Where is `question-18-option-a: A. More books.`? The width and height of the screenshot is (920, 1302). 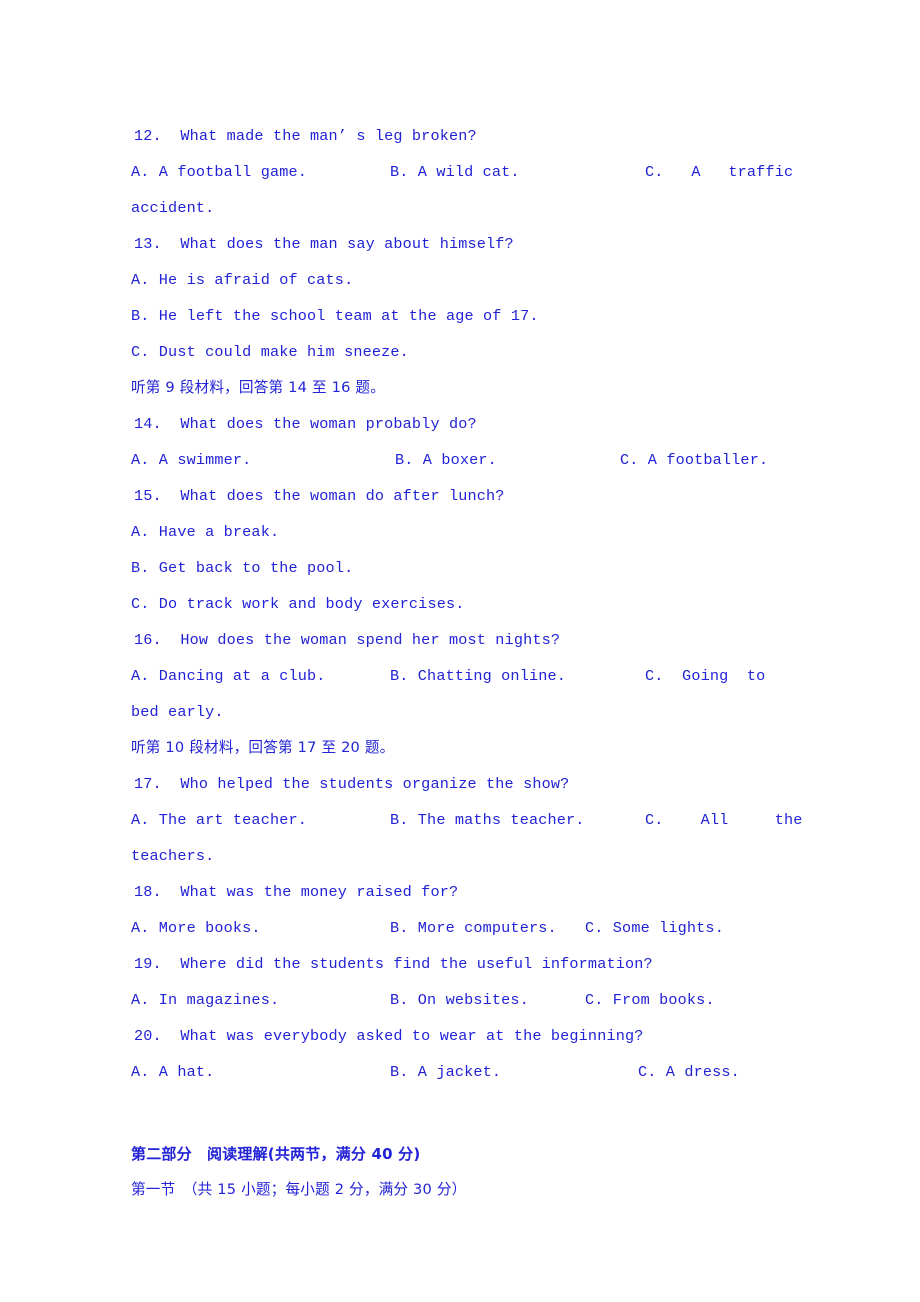
question-18-option-a: A. More books. is located at coordinates (196, 928).